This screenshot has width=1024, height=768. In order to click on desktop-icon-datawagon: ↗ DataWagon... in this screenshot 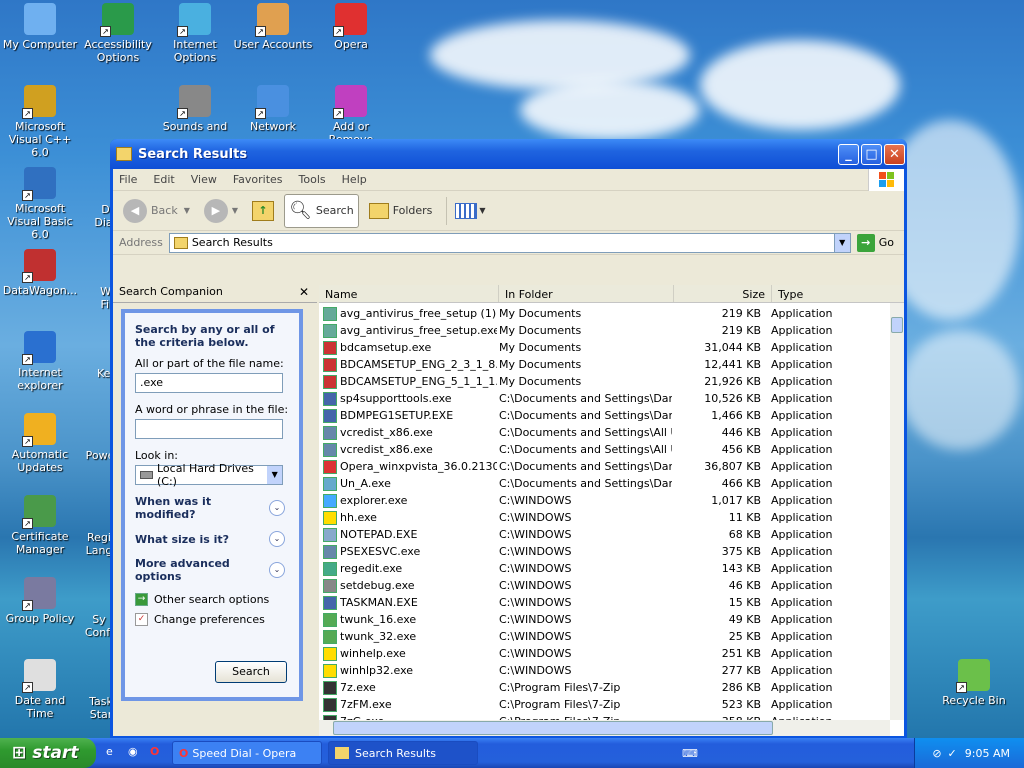, I will do `click(40, 273)`.